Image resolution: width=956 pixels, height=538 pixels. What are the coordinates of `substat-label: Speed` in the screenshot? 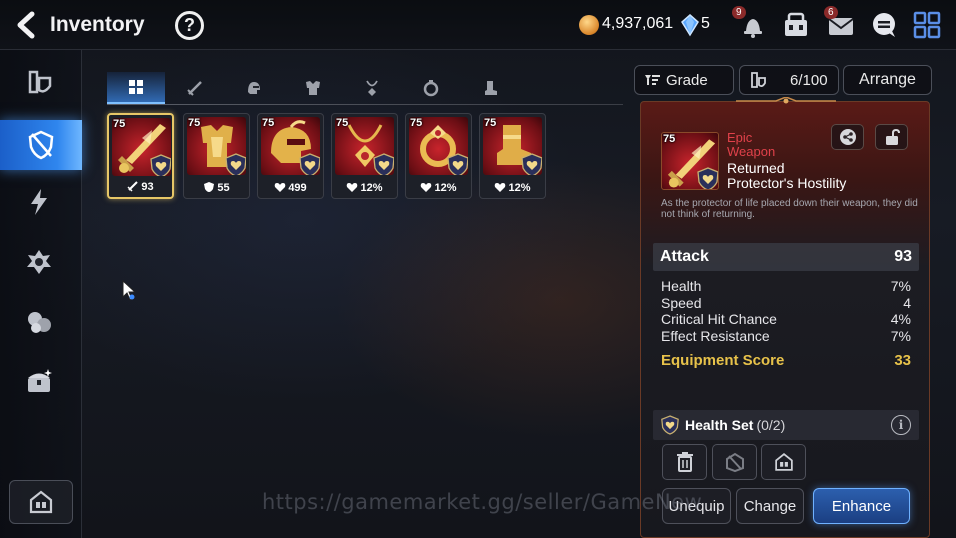 It's located at (681, 302).